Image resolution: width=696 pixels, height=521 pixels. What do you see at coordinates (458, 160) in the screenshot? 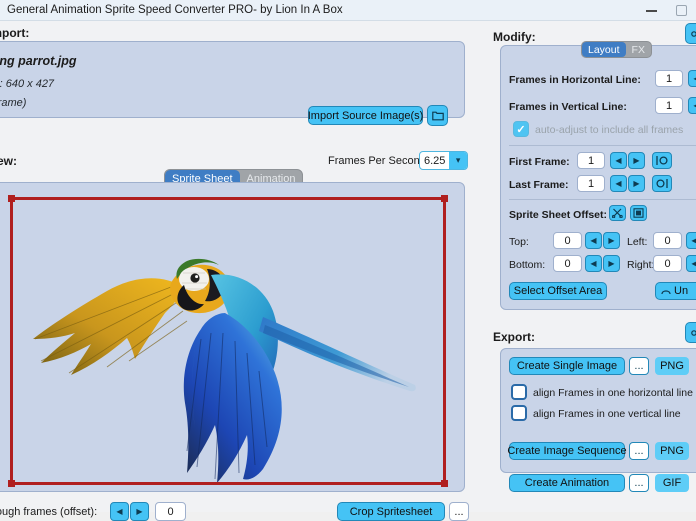
I see `chevron-down-icon: ▾` at bounding box center [458, 160].